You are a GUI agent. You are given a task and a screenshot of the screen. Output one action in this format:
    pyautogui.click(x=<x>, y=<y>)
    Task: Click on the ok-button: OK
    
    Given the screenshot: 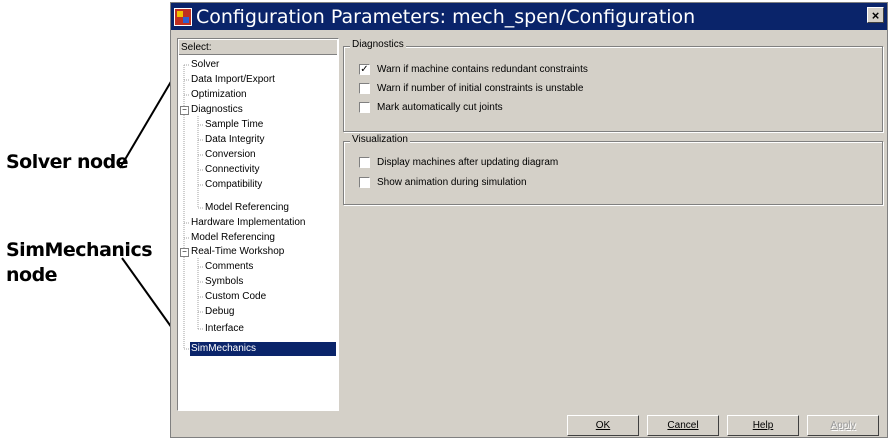 What is the action you would take?
    pyautogui.click(x=603, y=425)
    